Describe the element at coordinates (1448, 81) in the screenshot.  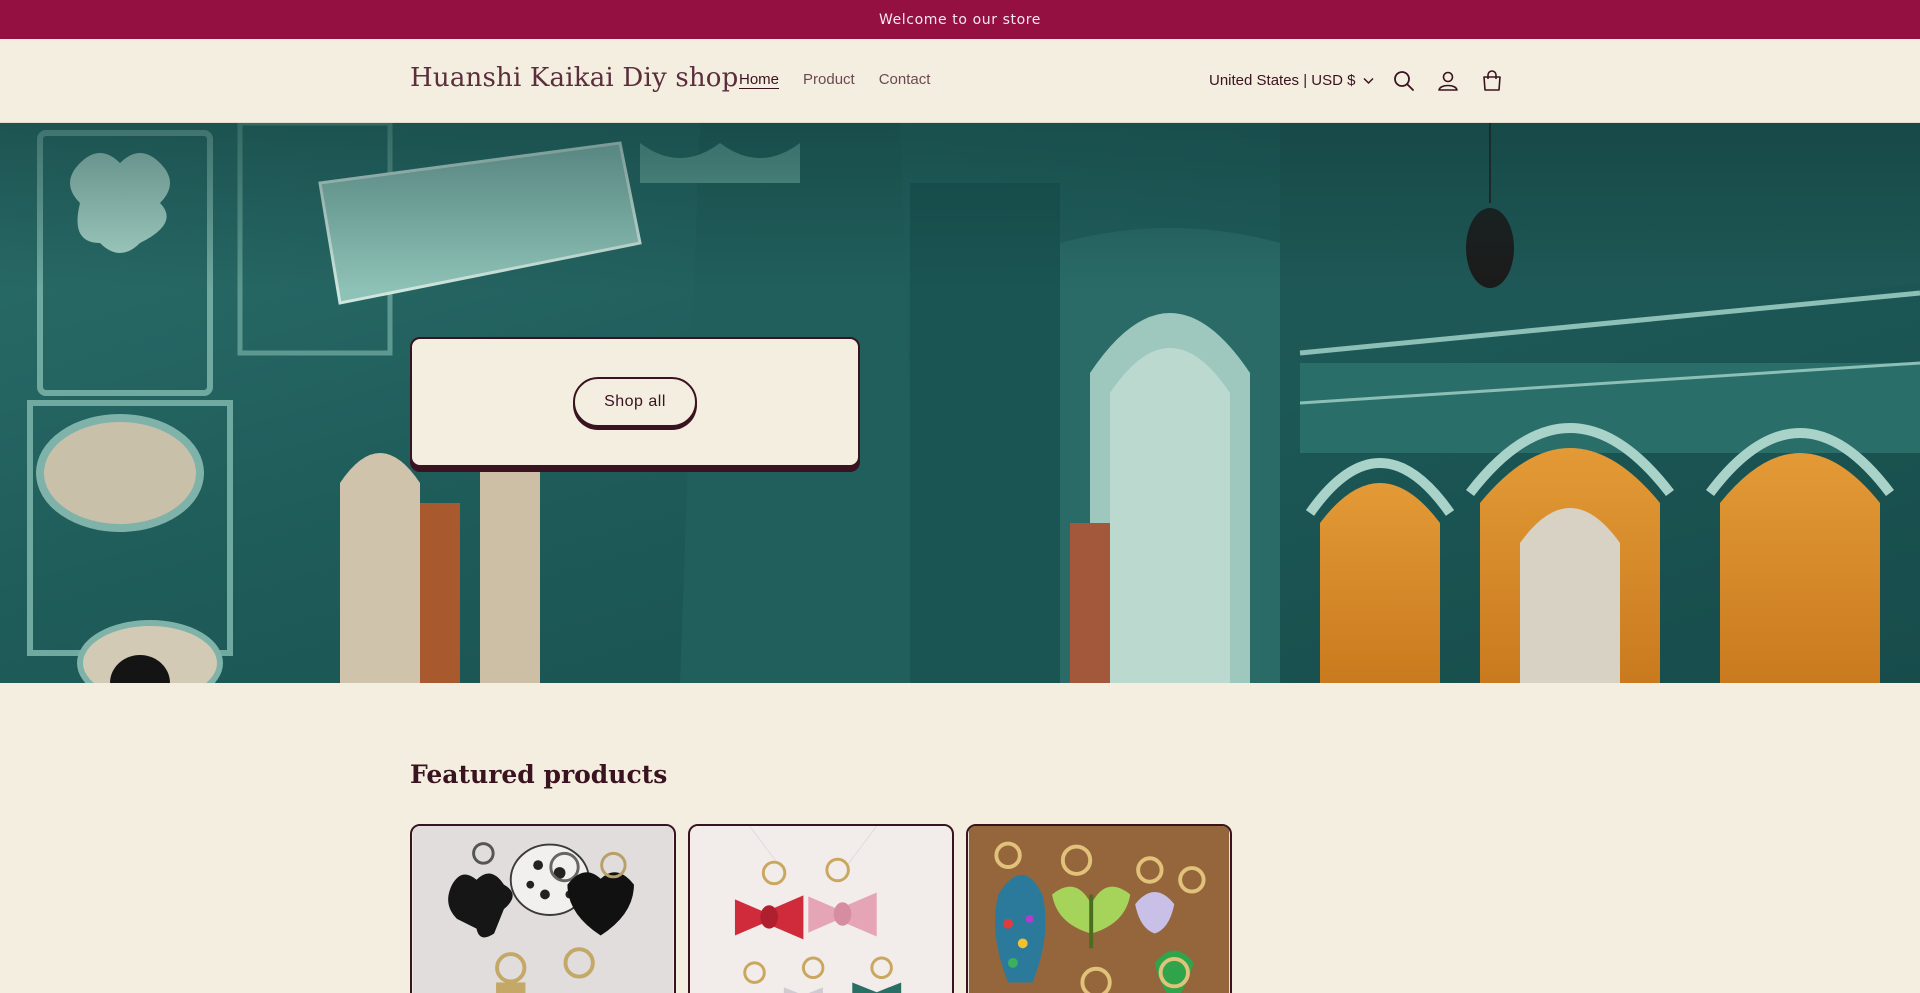
I see `account-icon` at that location.